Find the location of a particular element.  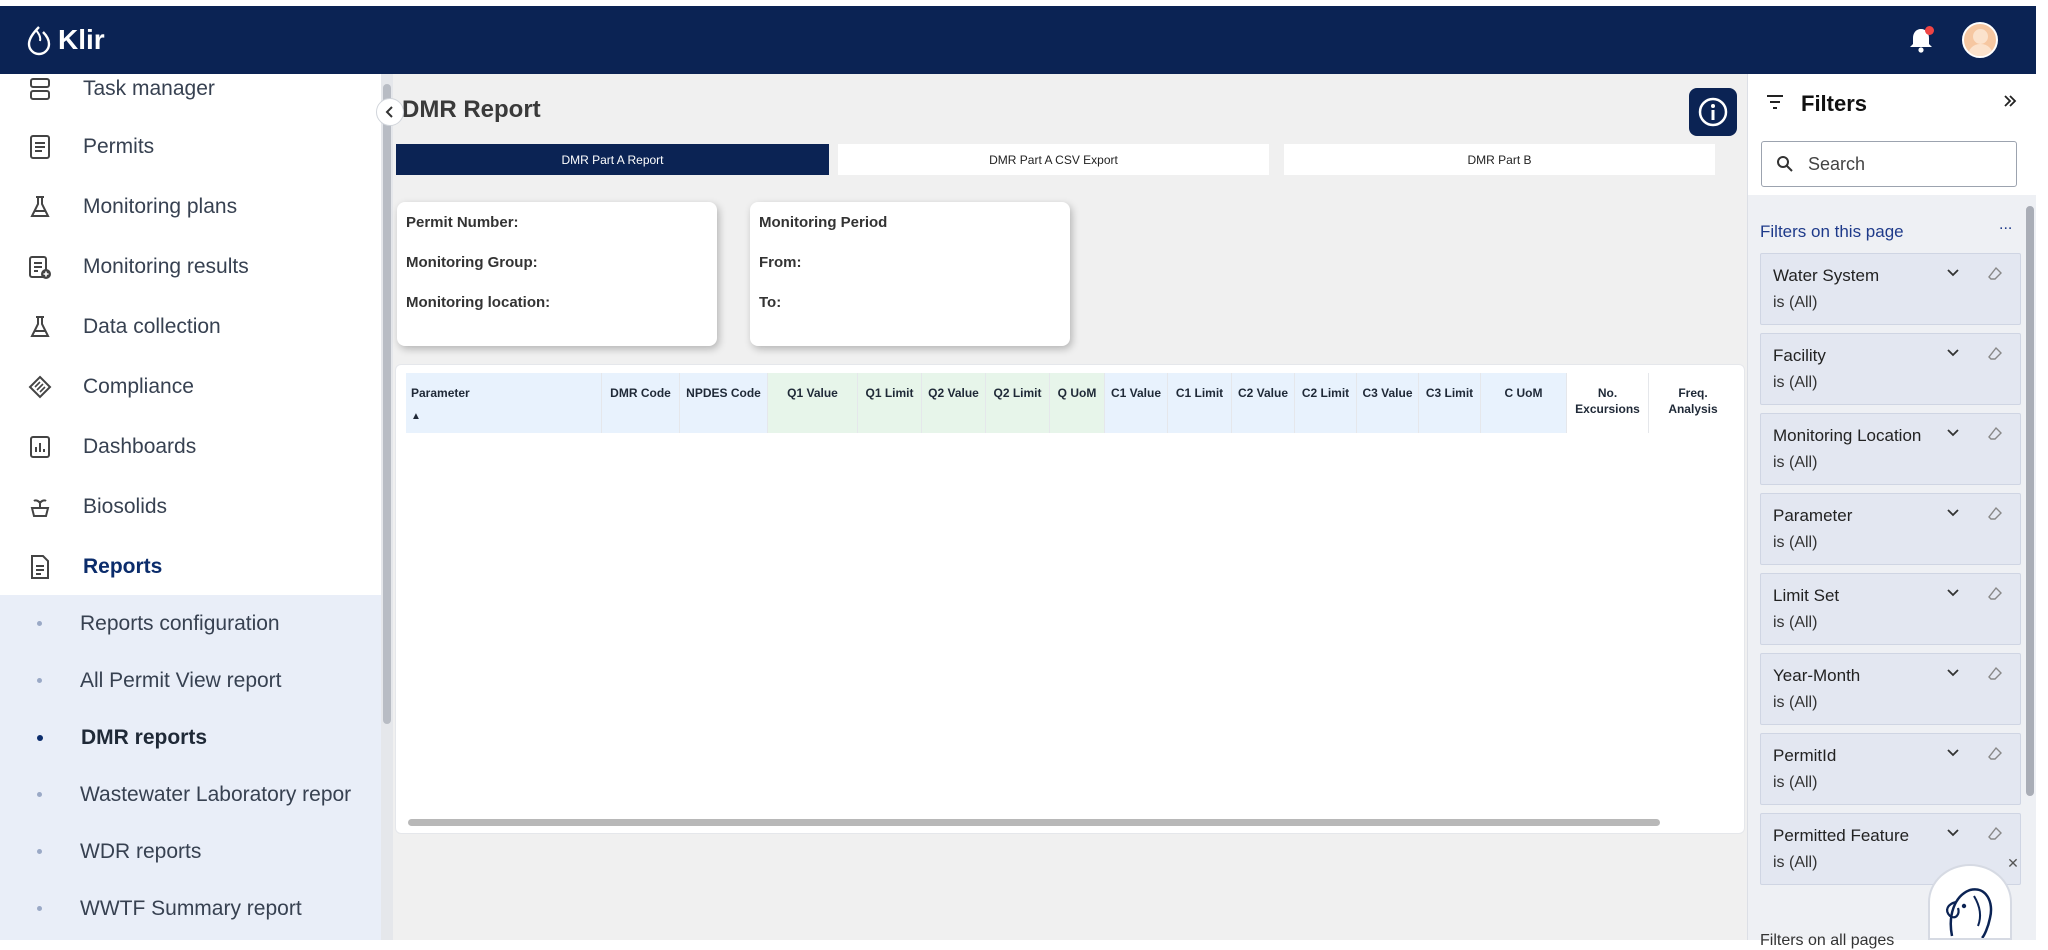

submenu-item-dmr-reports: DMR reports is located at coordinates (190, 737).